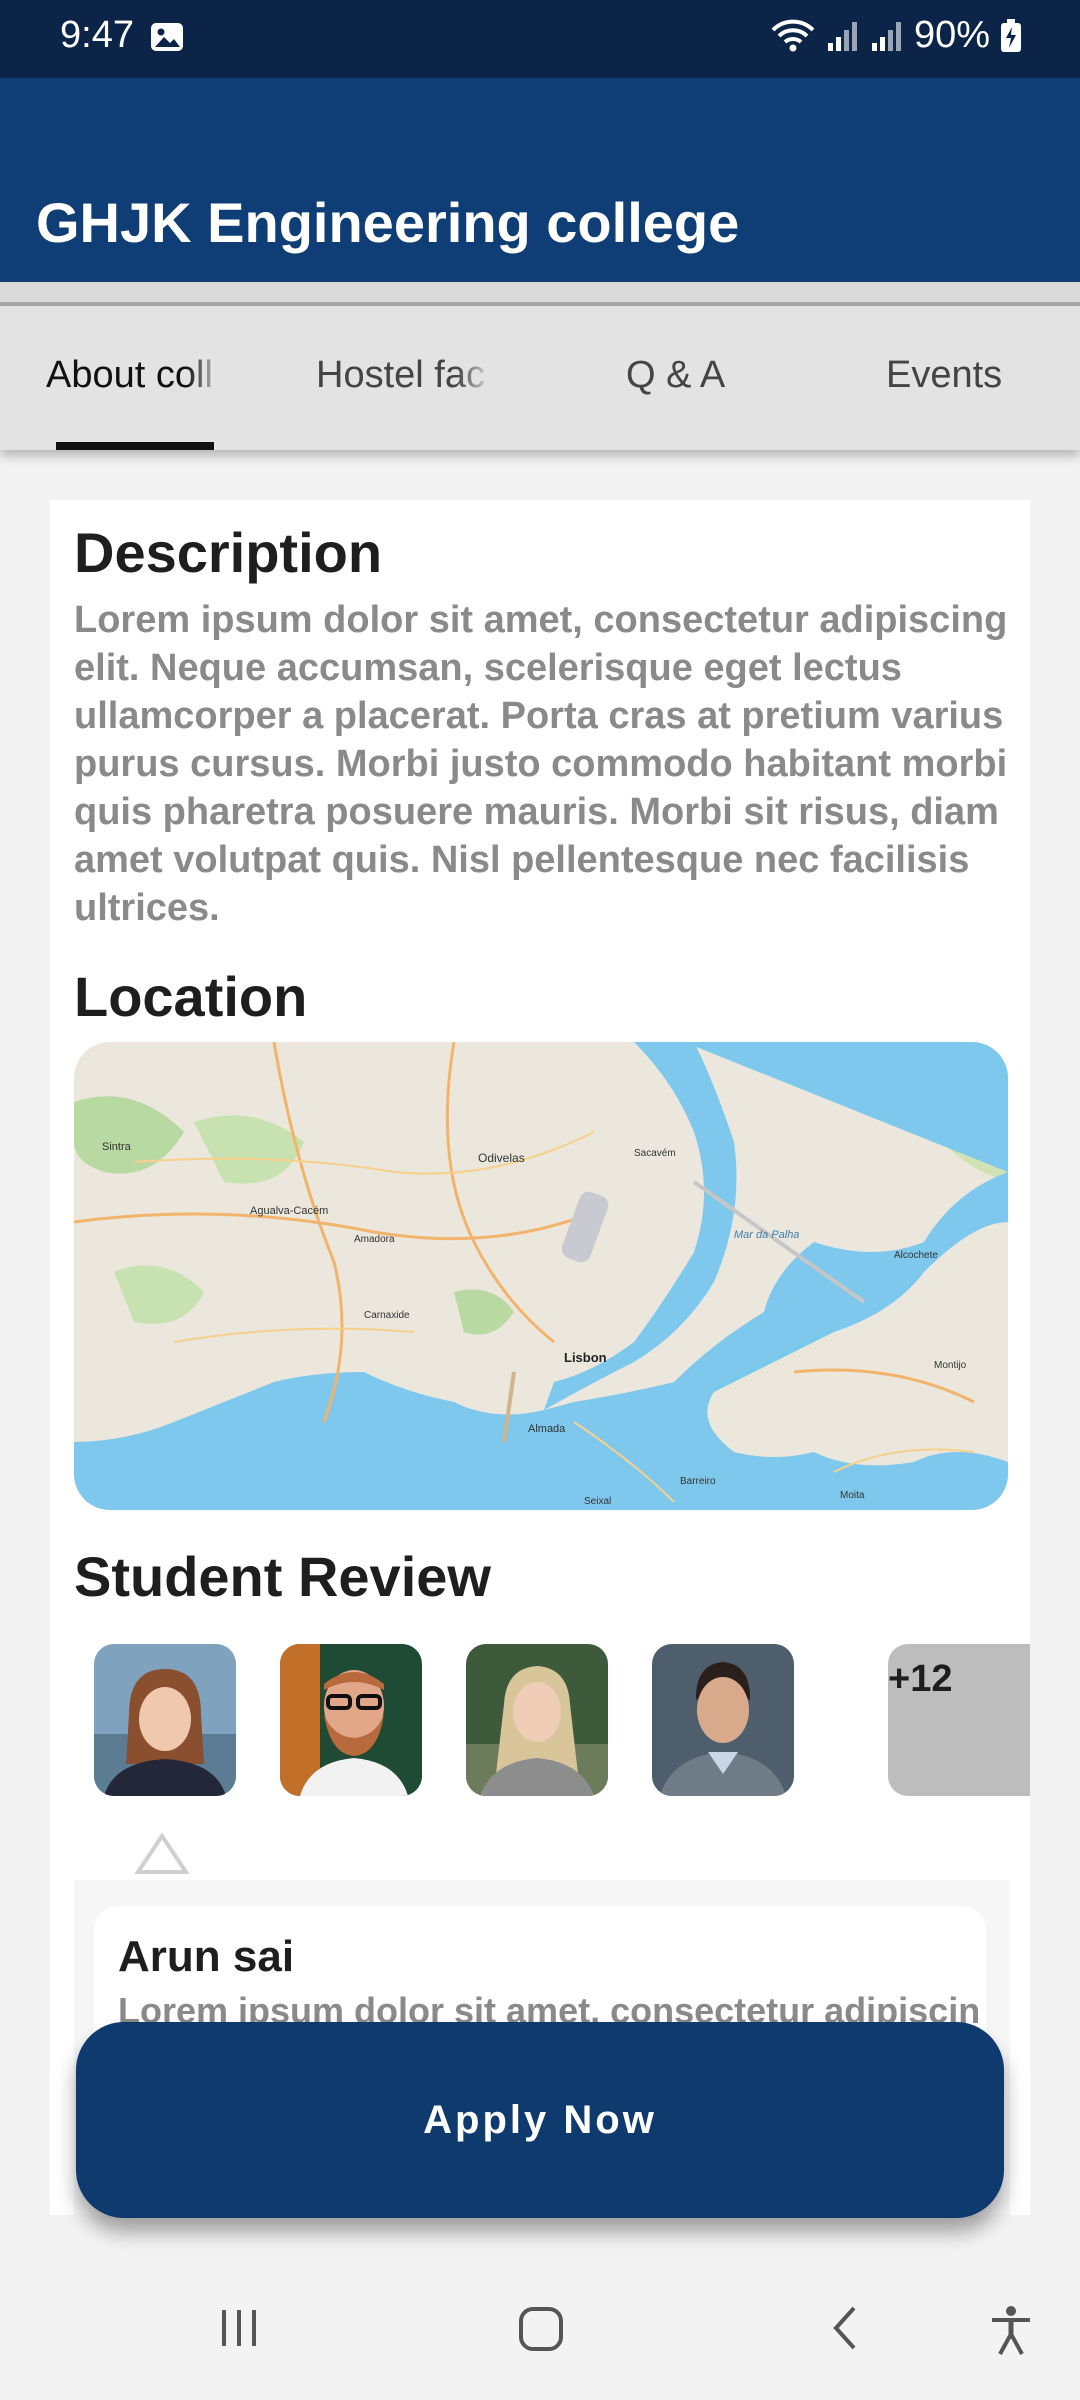  What do you see at coordinates (97, 35) in the screenshot?
I see `status-time: 9:47` at bounding box center [97, 35].